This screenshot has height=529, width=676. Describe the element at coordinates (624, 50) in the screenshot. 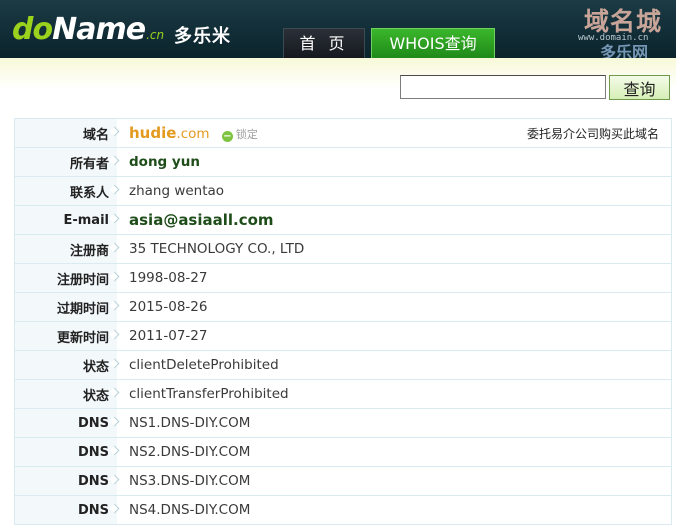

I see `watermark-subtitle: 多乐网` at that location.